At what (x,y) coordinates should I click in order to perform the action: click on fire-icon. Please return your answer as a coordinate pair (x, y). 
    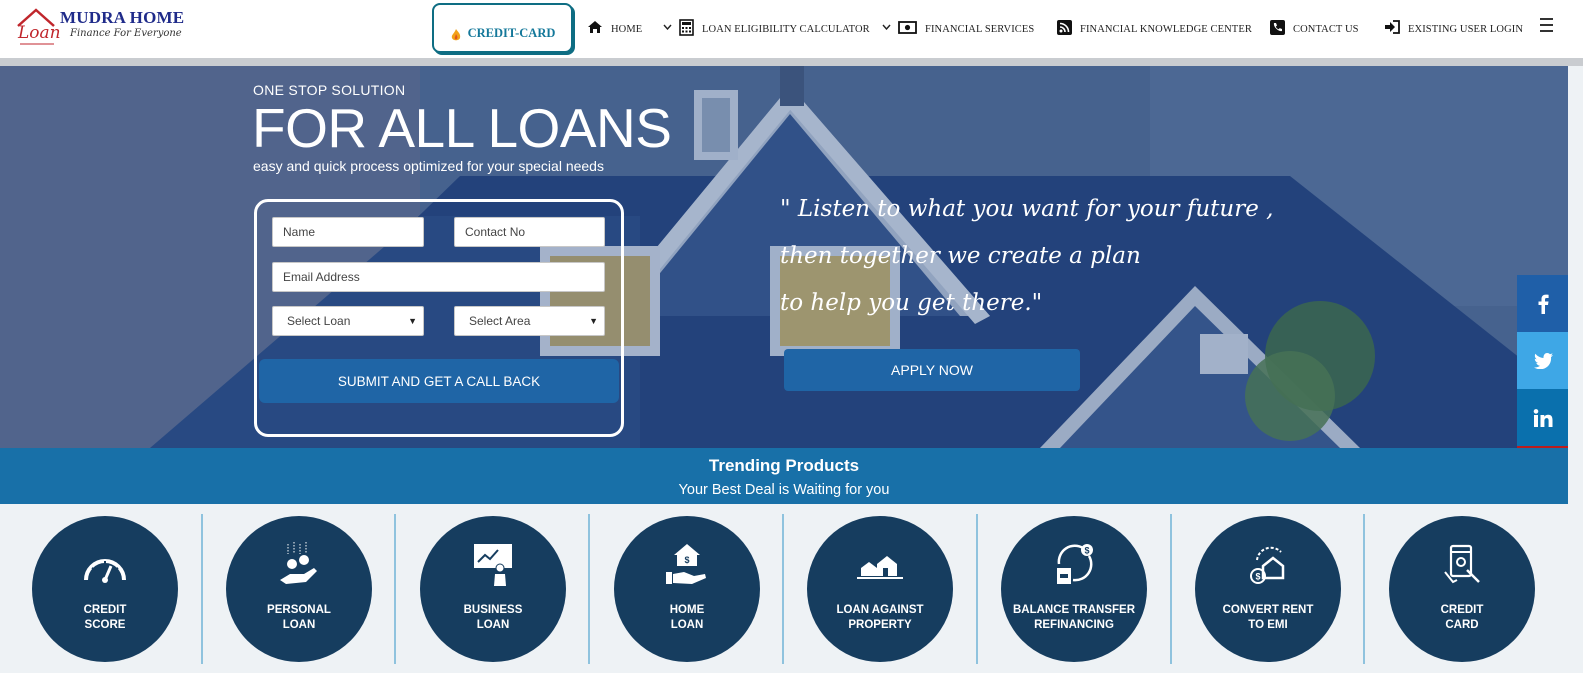
    Looking at the image, I should click on (455, 35).